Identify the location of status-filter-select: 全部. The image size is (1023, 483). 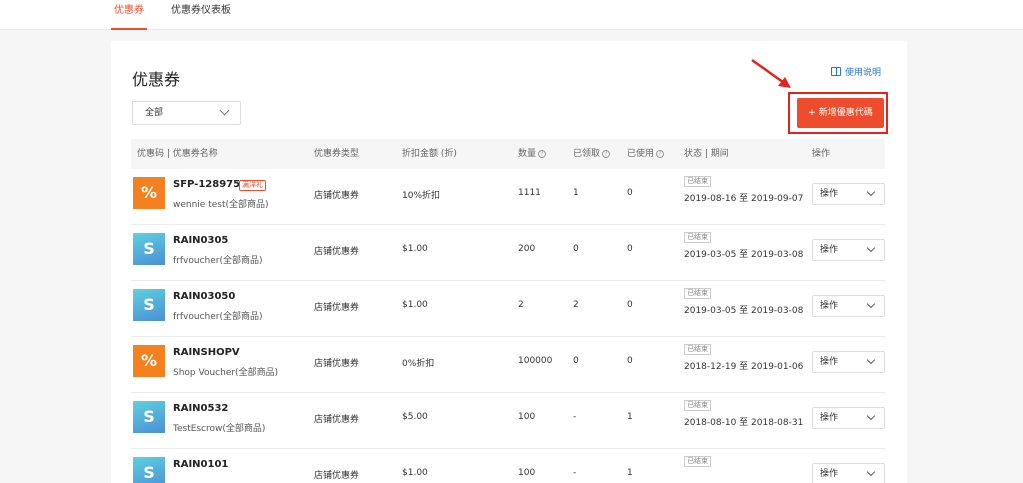
(186, 113).